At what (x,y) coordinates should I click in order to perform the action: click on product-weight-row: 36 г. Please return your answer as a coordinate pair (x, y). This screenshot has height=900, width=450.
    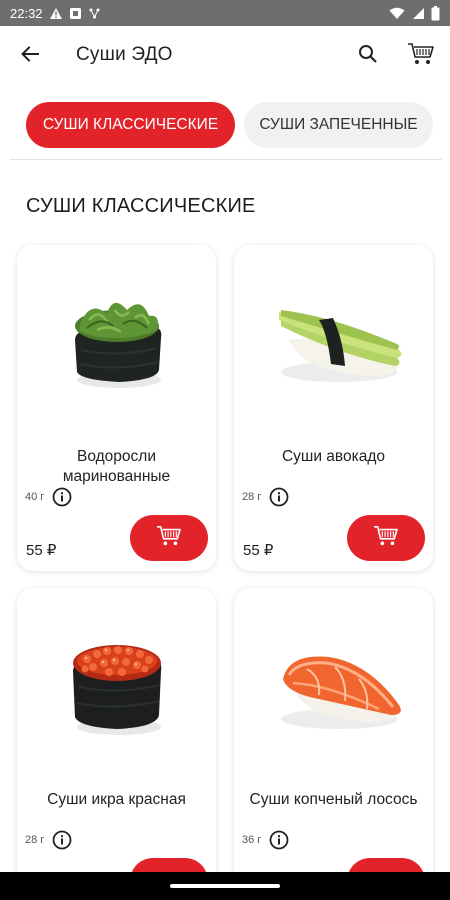
    Looking at the image, I should click on (265, 840).